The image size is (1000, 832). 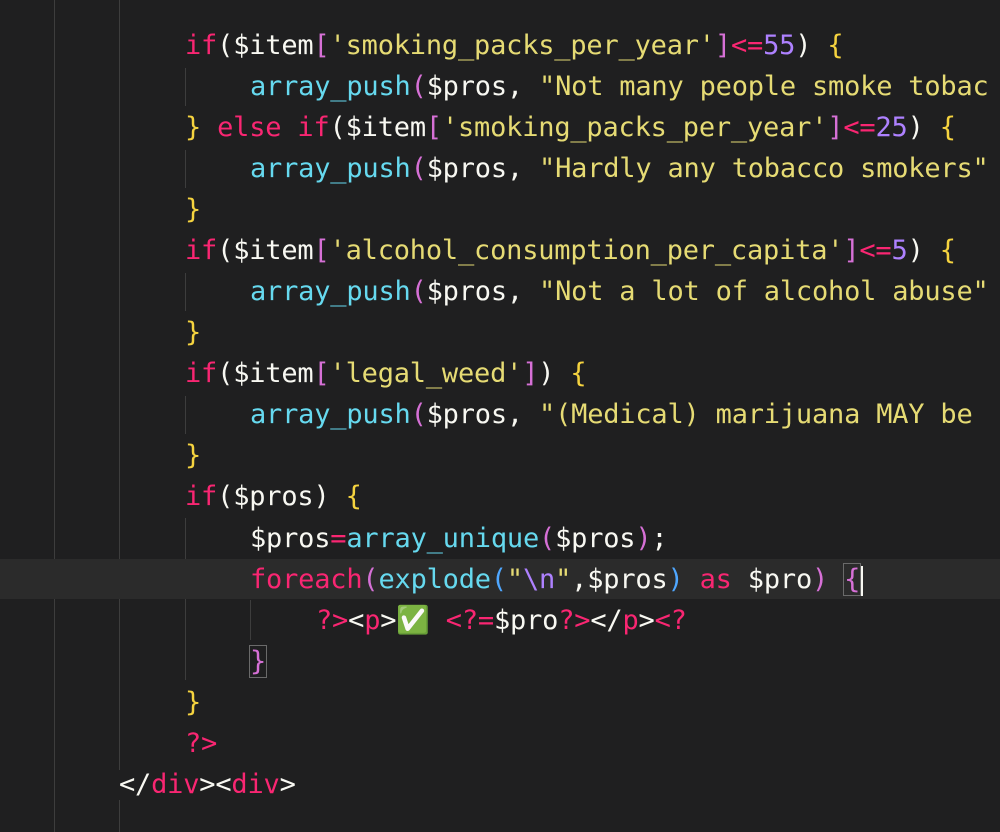 I want to click on keyword: as, so click(x=715, y=579).